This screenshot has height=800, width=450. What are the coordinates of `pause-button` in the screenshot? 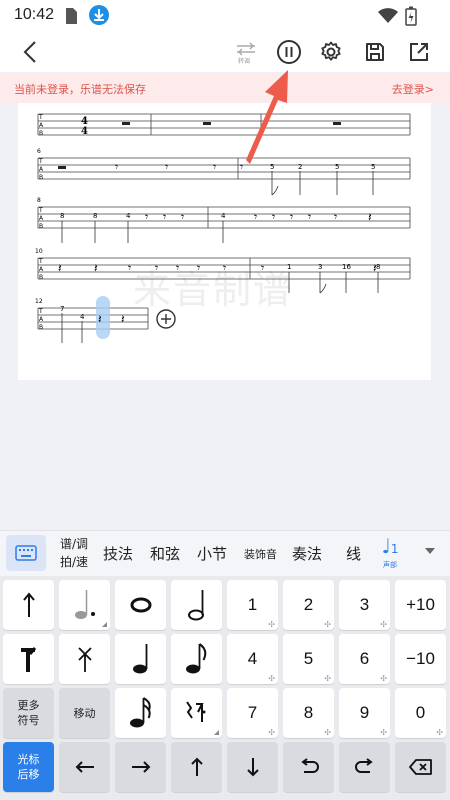 It's located at (289, 52).